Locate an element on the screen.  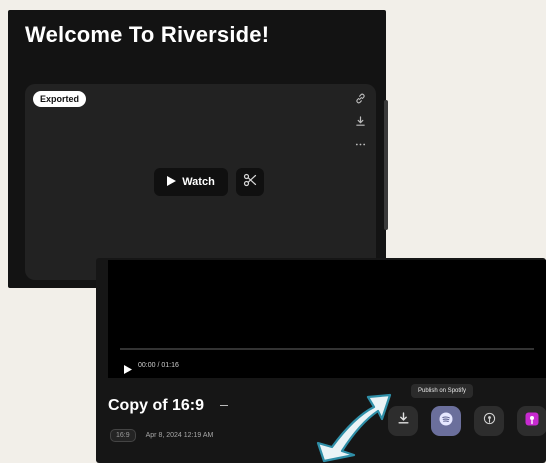
edit-clip-button is located at coordinates (250, 182).